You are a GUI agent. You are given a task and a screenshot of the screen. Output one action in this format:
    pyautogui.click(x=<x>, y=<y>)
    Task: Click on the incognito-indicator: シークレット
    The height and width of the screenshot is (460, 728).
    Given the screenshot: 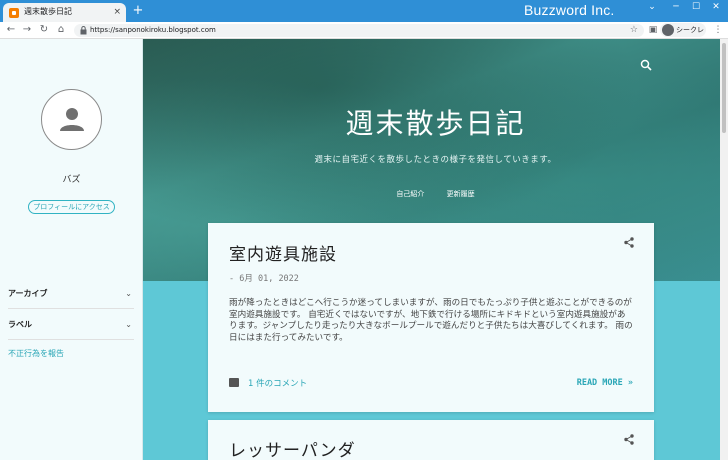 What is the action you would take?
    pyautogui.click(x=683, y=35)
    